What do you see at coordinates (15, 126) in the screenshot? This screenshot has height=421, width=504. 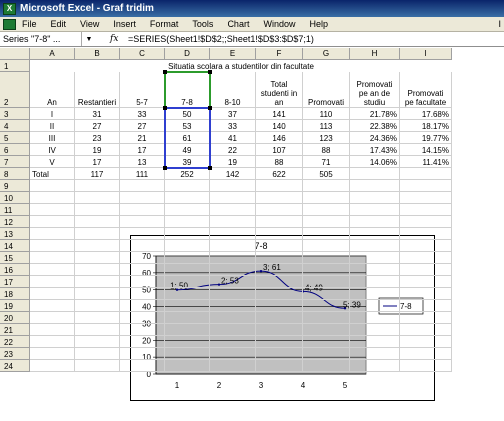 I see `row-header-4: 4` at bounding box center [15, 126].